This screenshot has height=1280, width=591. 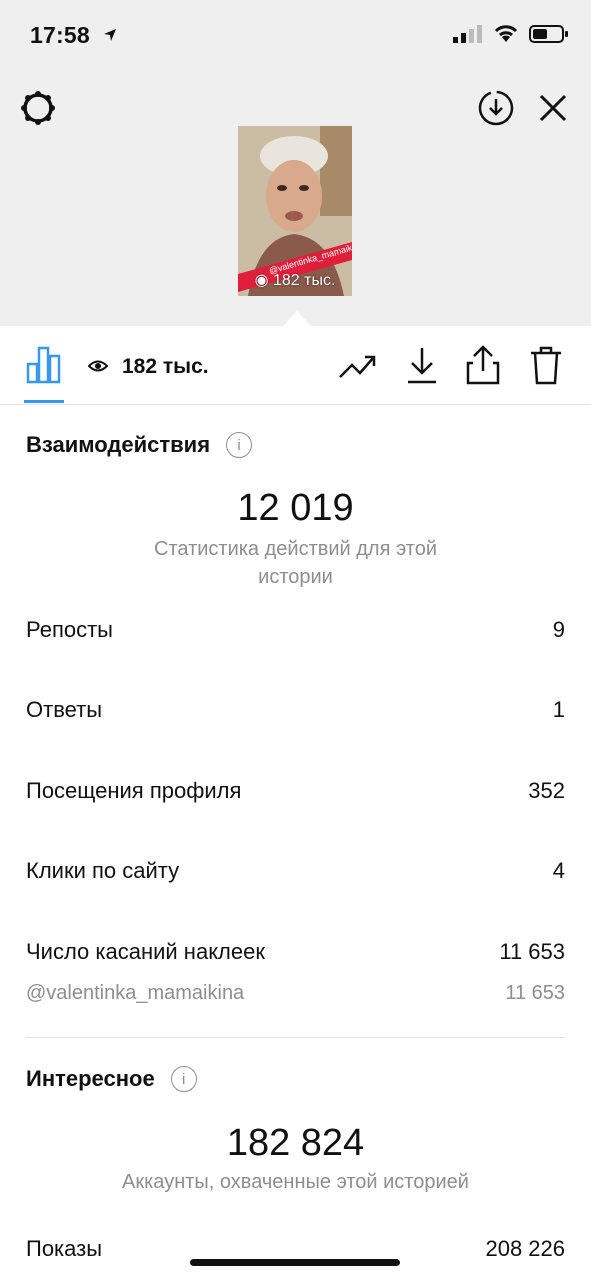 I want to click on delete-trash-icon, so click(x=546, y=365).